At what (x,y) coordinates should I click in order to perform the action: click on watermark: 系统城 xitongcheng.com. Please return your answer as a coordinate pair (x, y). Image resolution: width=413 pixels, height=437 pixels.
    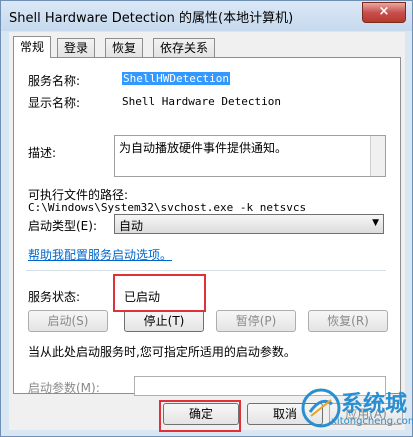
    Looking at the image, I should click on (357, 409).